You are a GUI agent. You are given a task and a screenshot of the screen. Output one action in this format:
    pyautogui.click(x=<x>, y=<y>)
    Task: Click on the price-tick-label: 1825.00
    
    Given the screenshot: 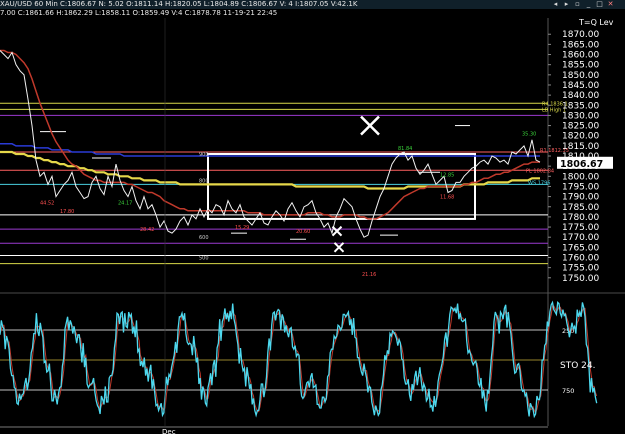 What is the action you would take?
    pyautogui.click(x=580, y=127)
    